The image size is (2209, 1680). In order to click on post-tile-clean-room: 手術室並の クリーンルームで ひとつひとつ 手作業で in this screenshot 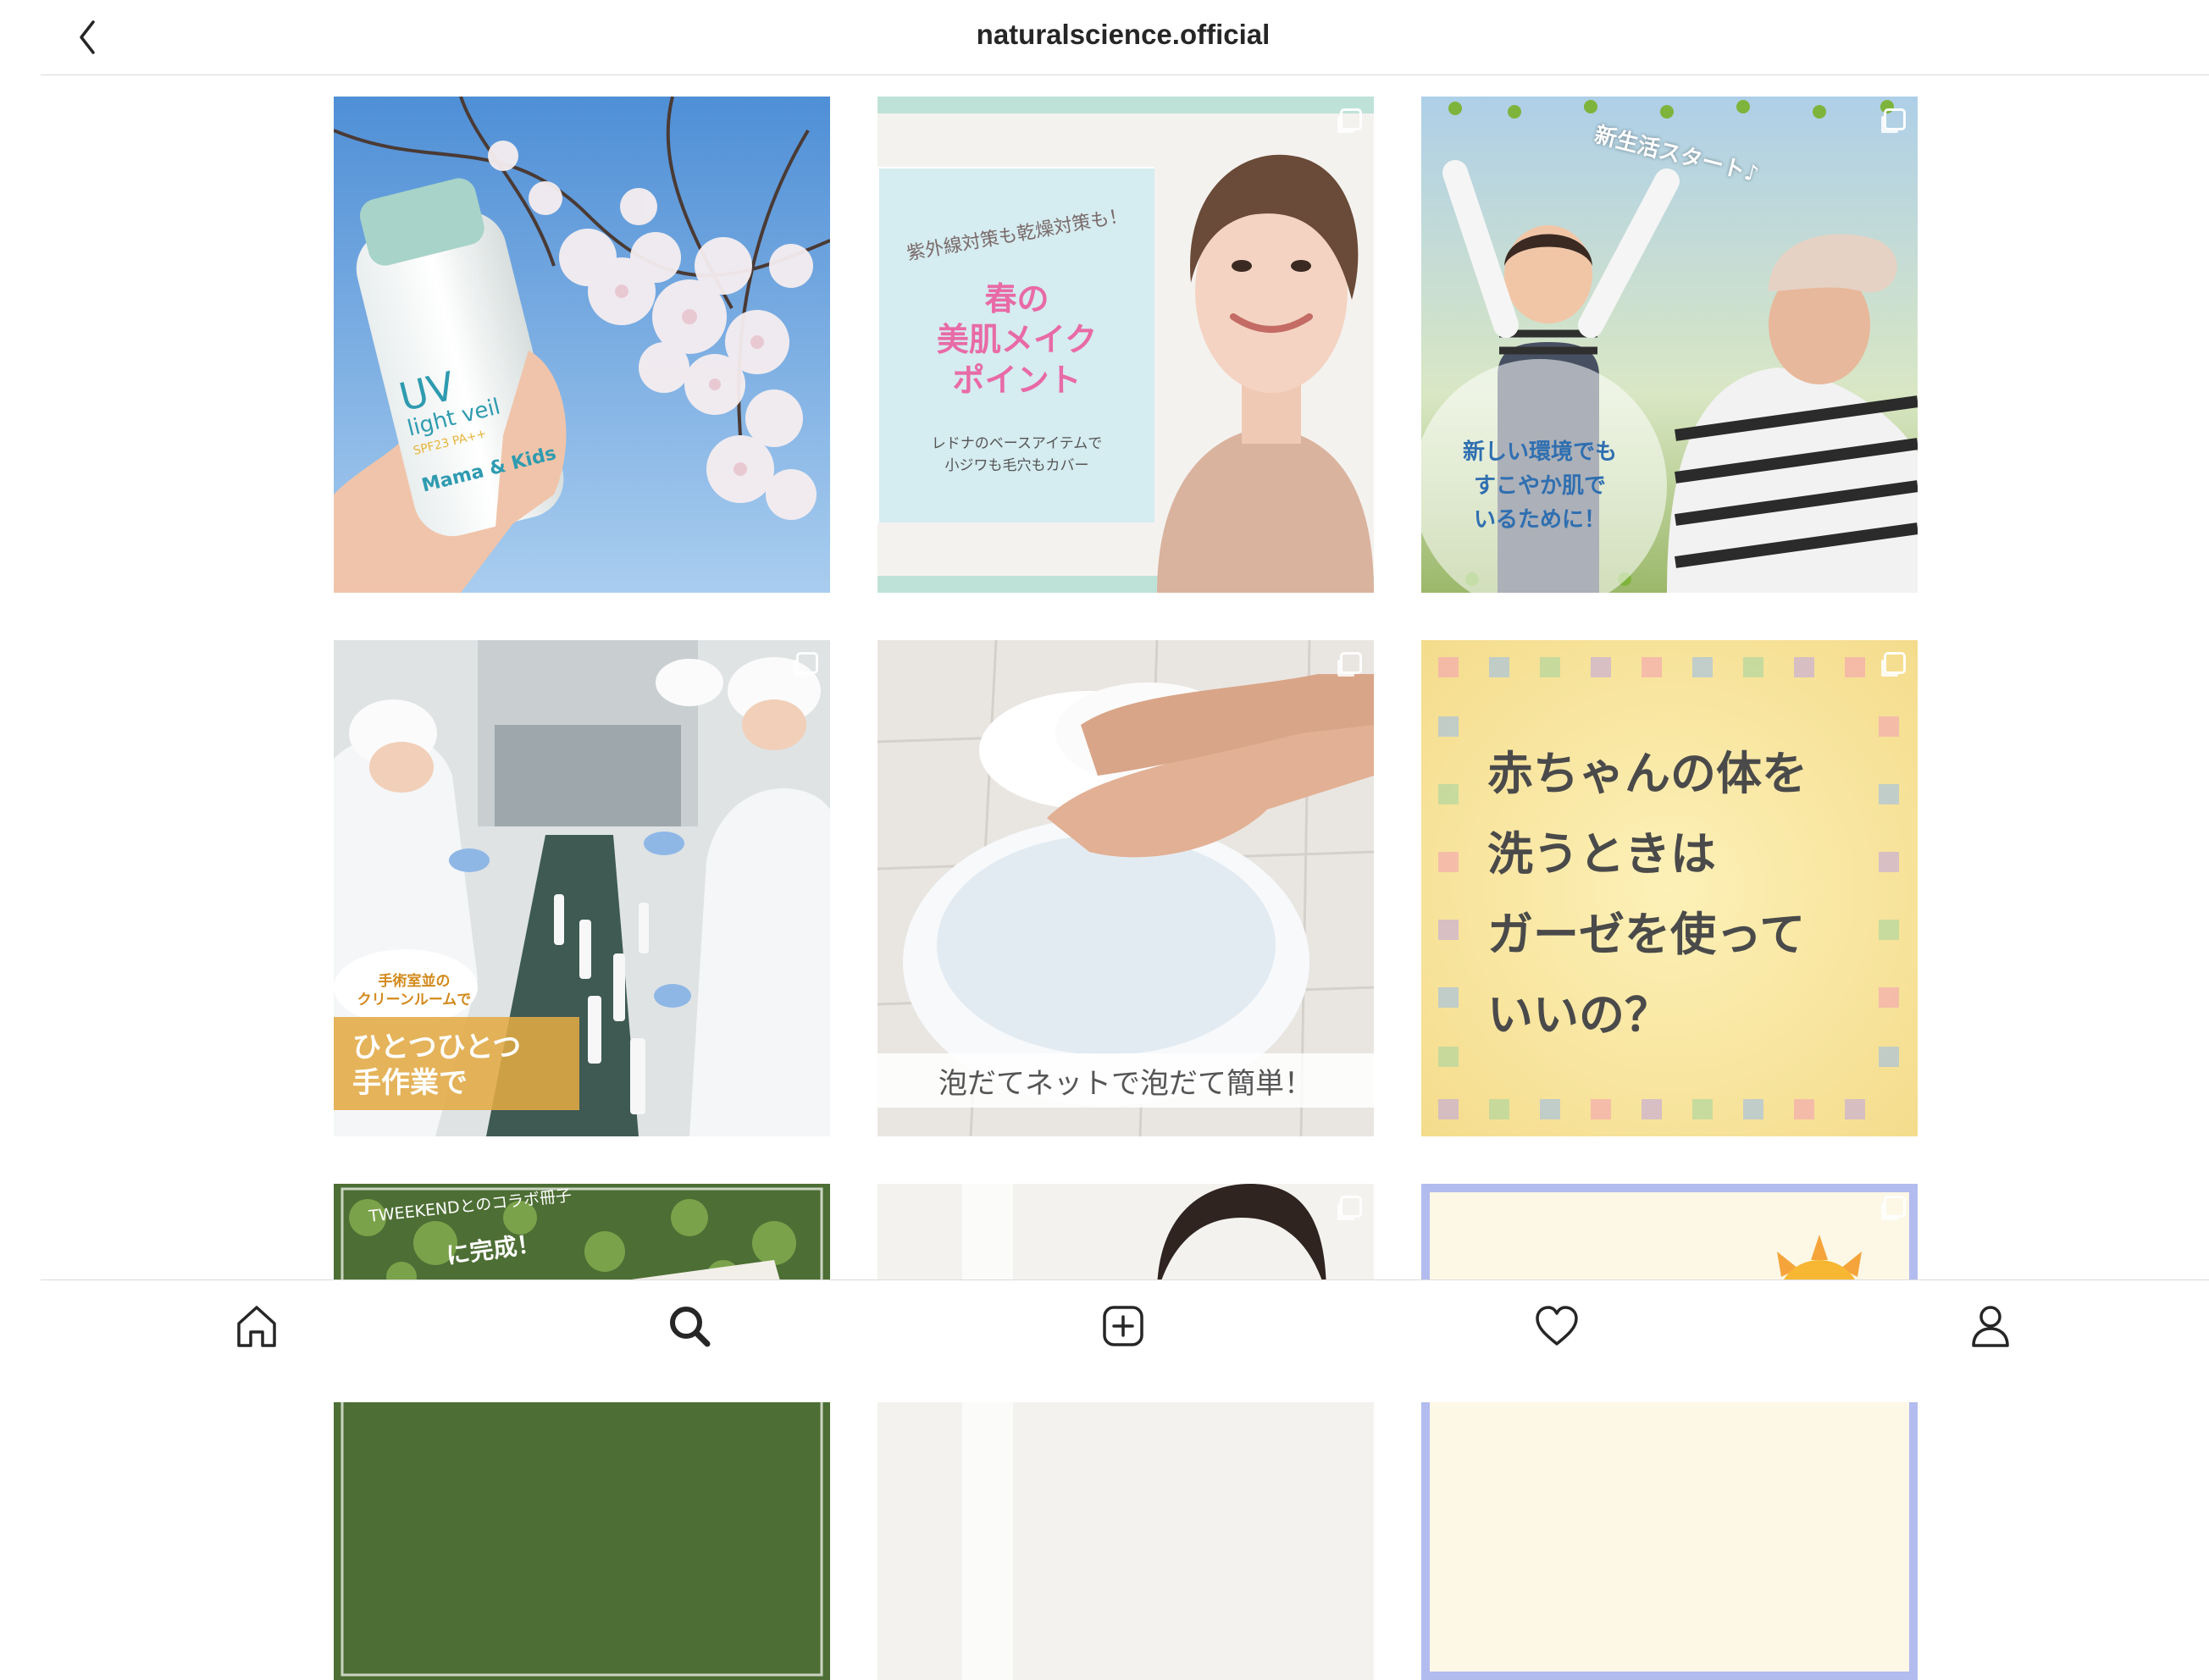, I will do `click(582, 888)`.